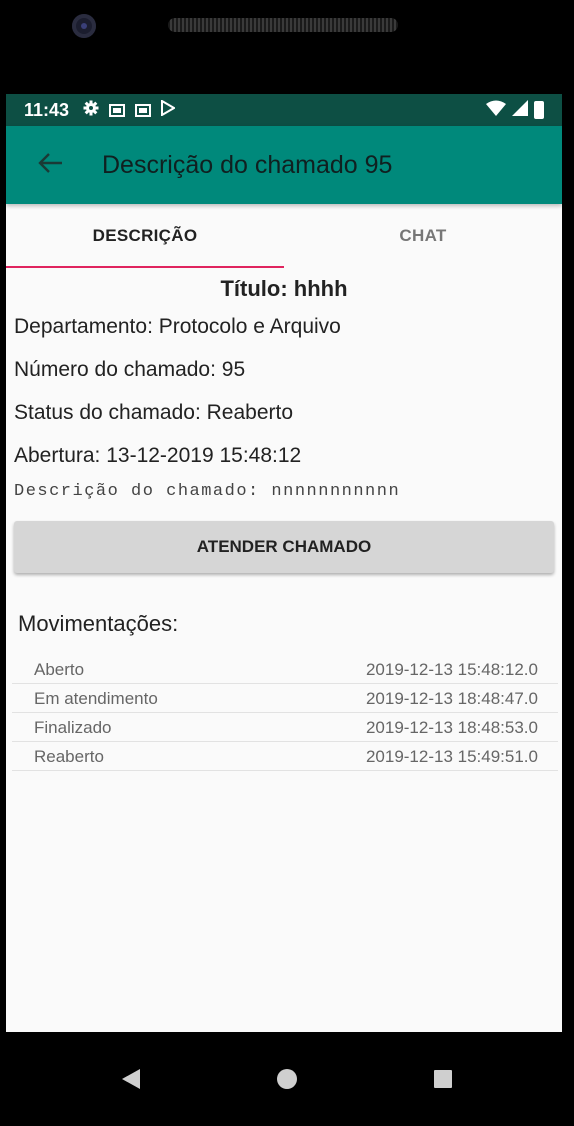 The image size is (574, 1126). I want to click on front-camera, so click(84, 26).